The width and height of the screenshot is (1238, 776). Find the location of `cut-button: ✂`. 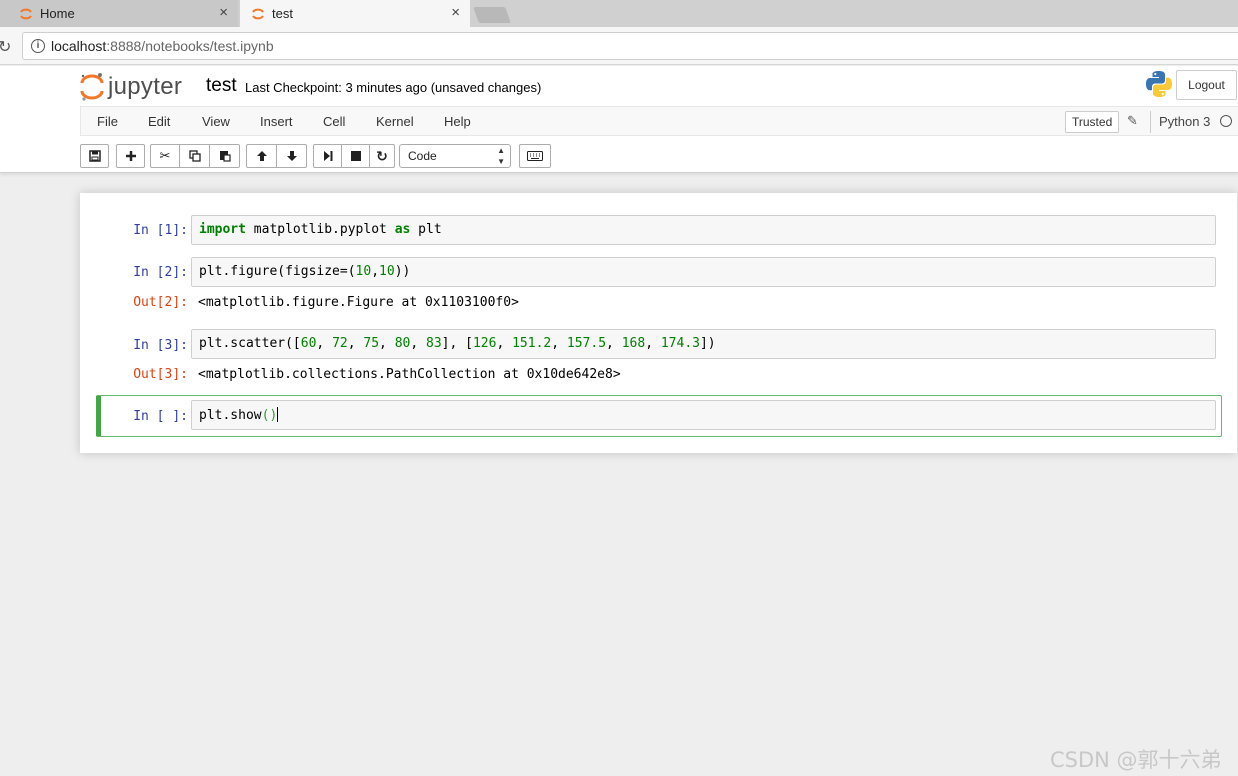

cut-button: ✂ is located at coordinates (165, 156).